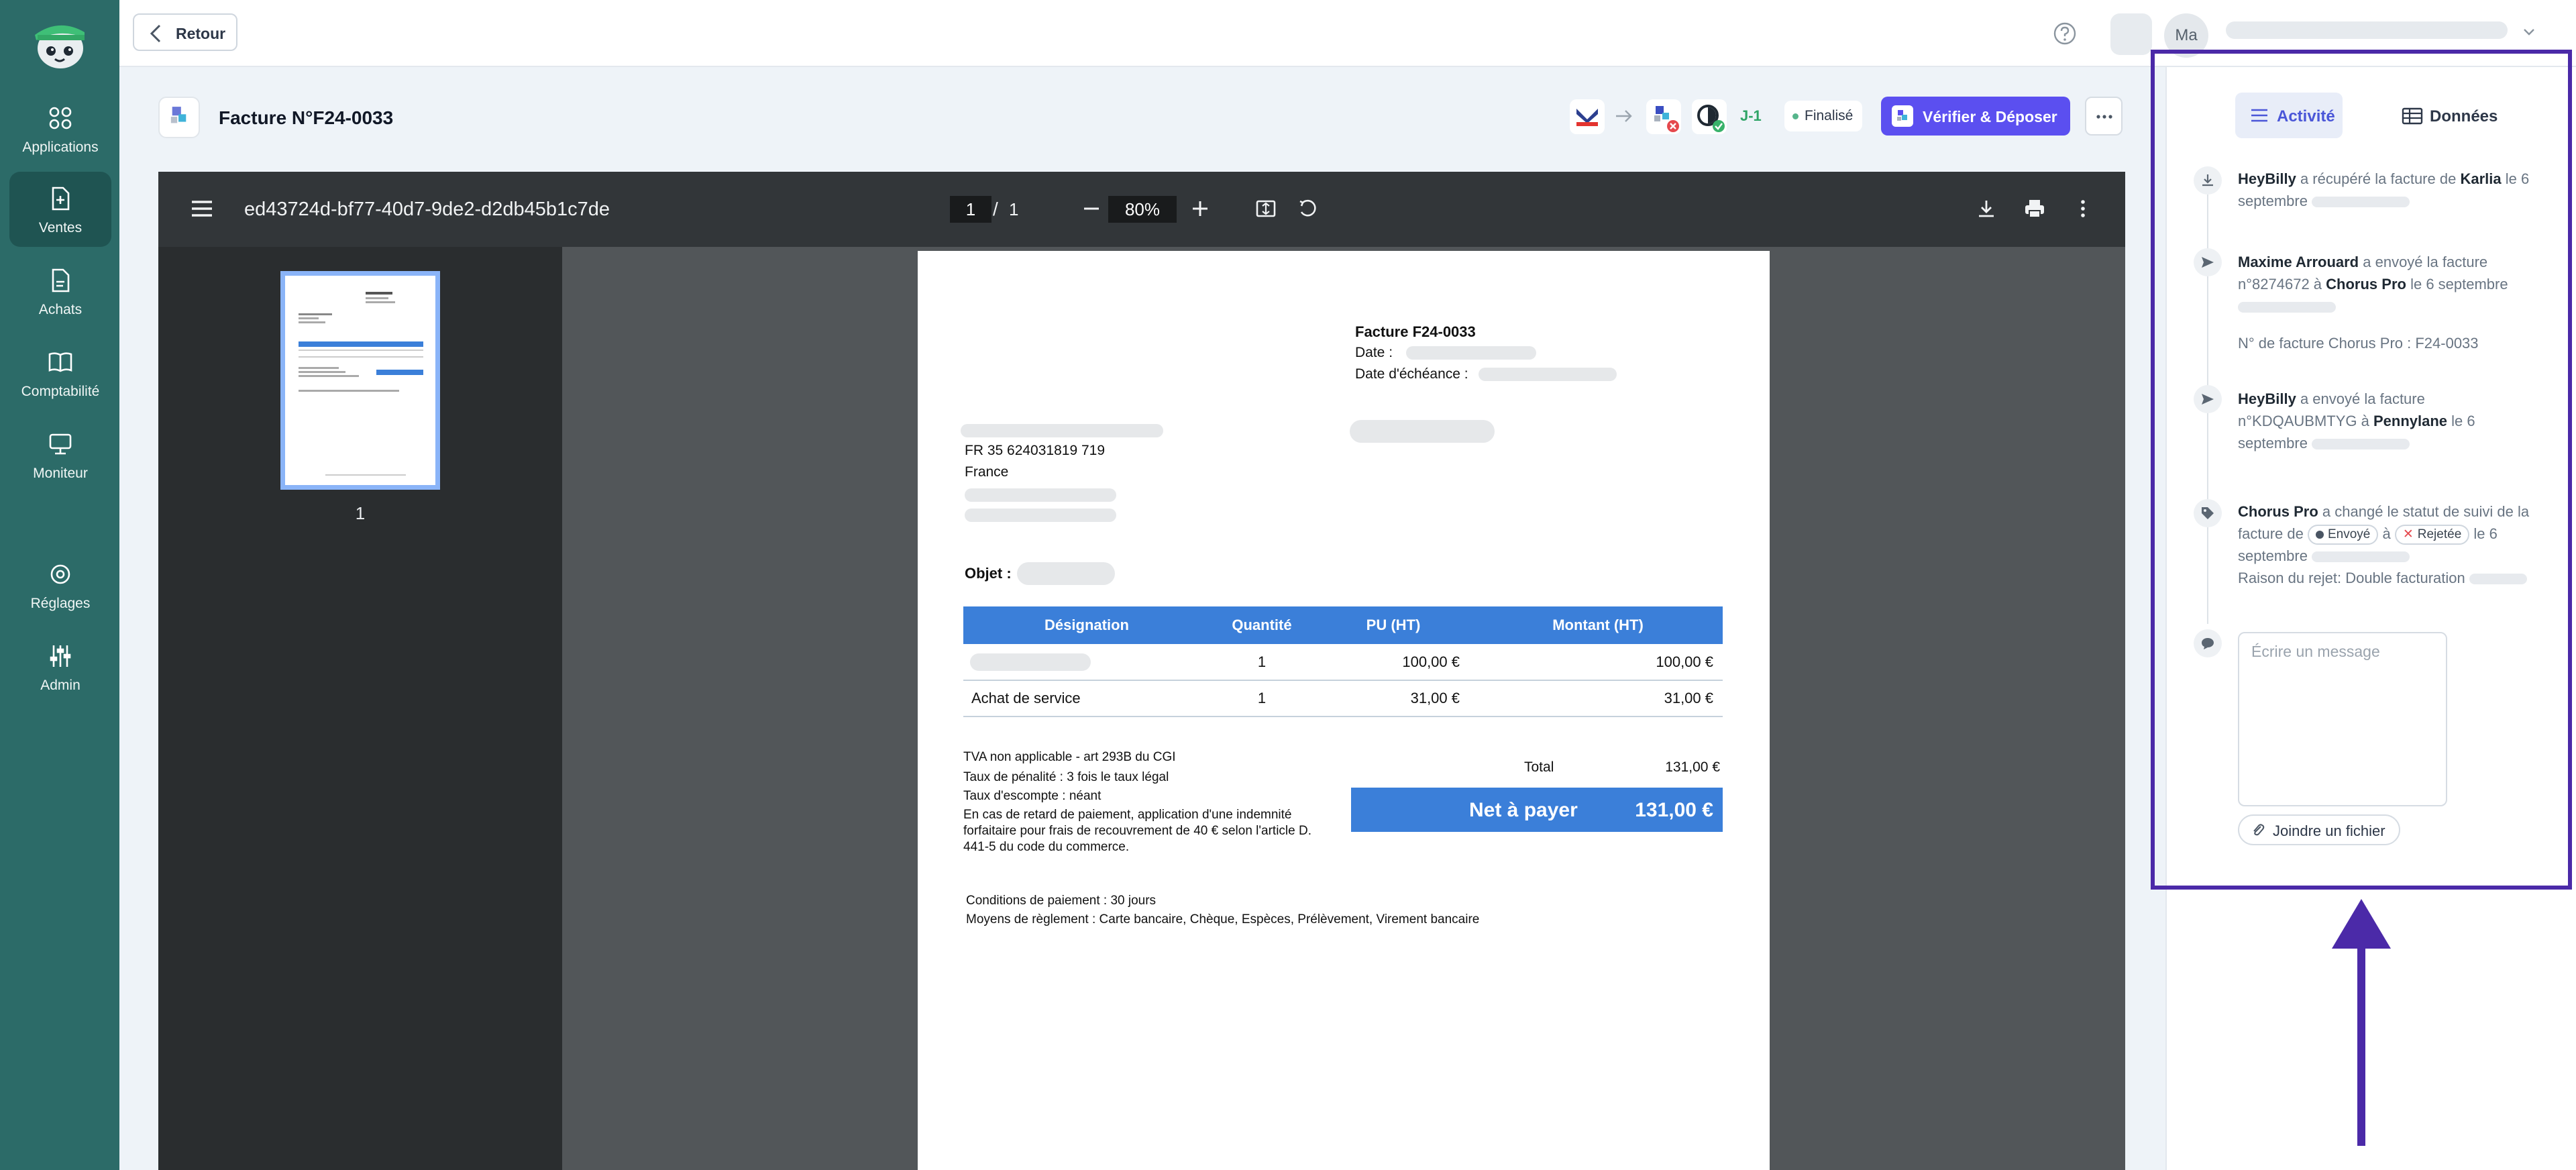  I want to click on sidebar-item-moniteur: Moniteur, so click(60, 454).